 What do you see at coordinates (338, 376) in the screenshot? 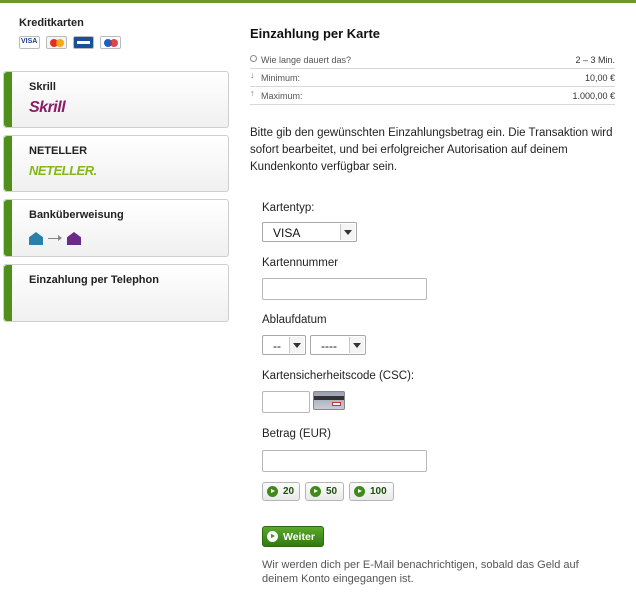
I see `csc-label: Kartensicherheitscode (CSC):` at bounding box center [338, 376].